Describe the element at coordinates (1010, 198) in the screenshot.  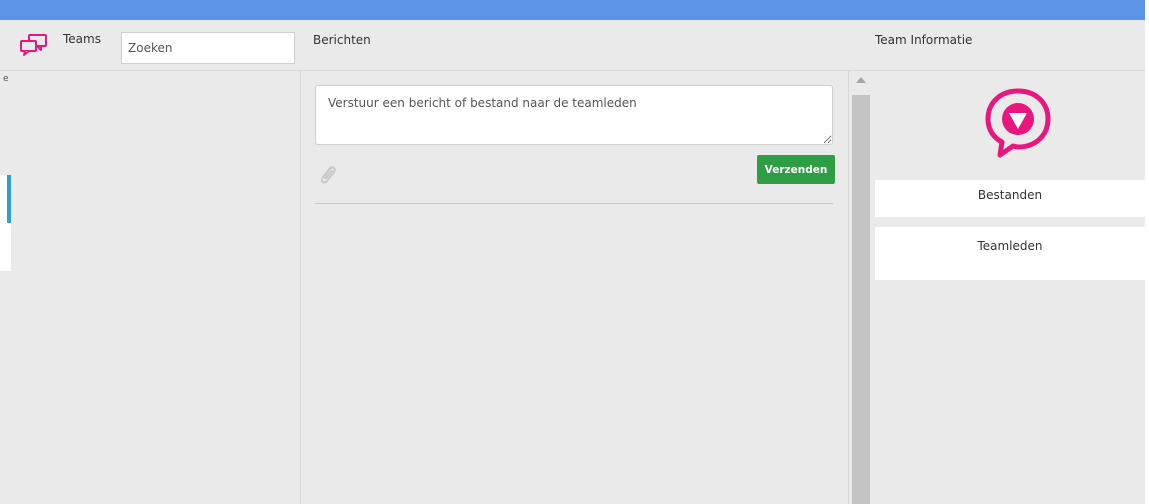
I see `files-item: Bestanden` at that location.